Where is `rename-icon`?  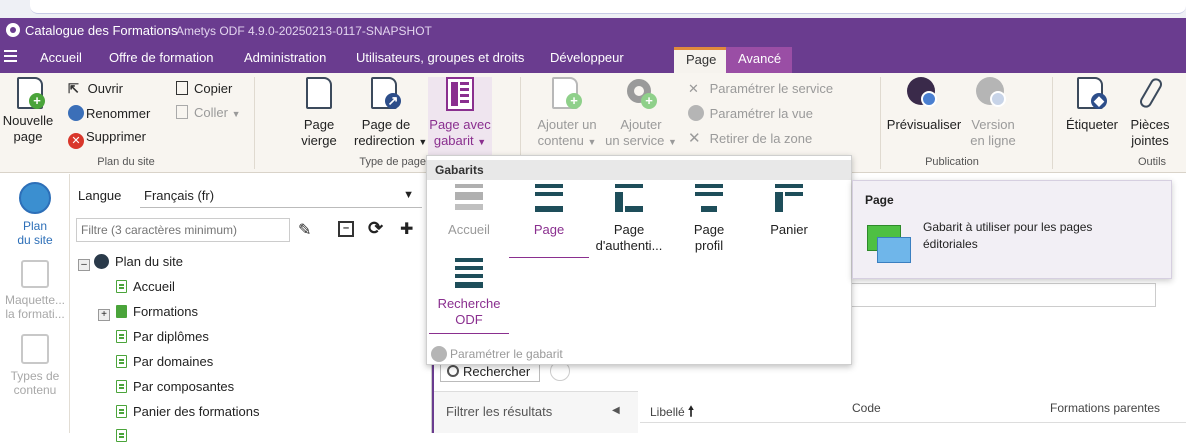
rename-icon is located at coordinates (76, 113).